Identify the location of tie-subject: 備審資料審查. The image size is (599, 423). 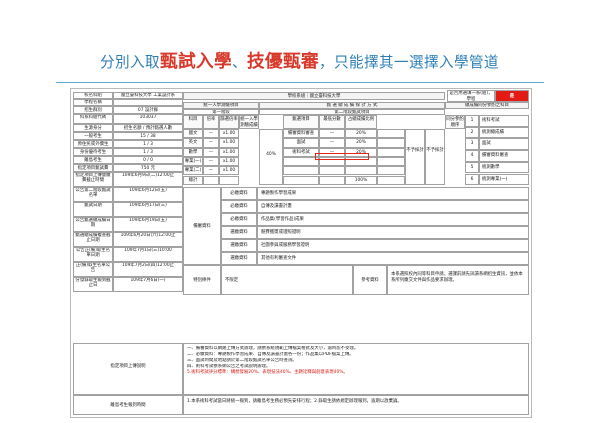
(504, 156).